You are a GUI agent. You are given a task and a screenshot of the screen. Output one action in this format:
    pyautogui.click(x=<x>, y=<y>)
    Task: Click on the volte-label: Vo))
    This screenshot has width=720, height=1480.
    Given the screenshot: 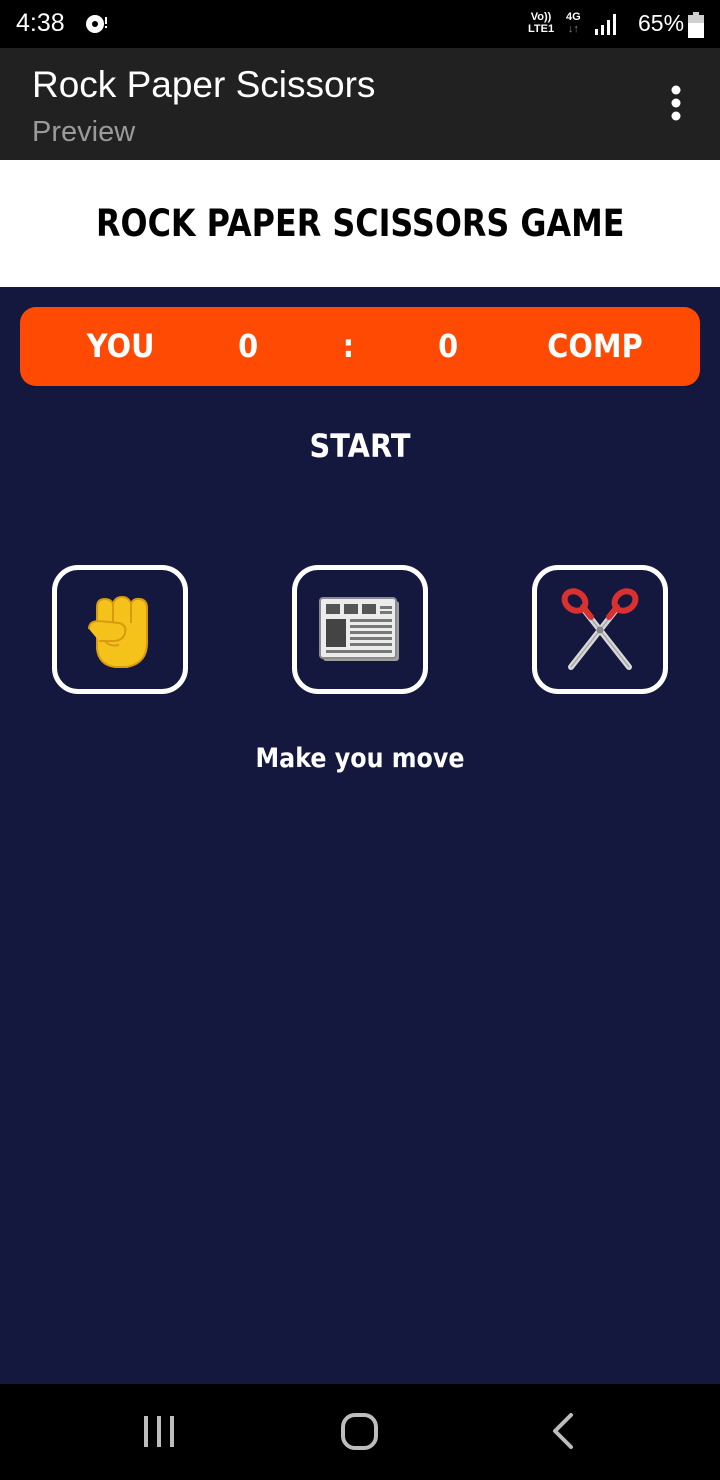 What is the action you would take?
    pyautogui.click(x=541, y=17)
    